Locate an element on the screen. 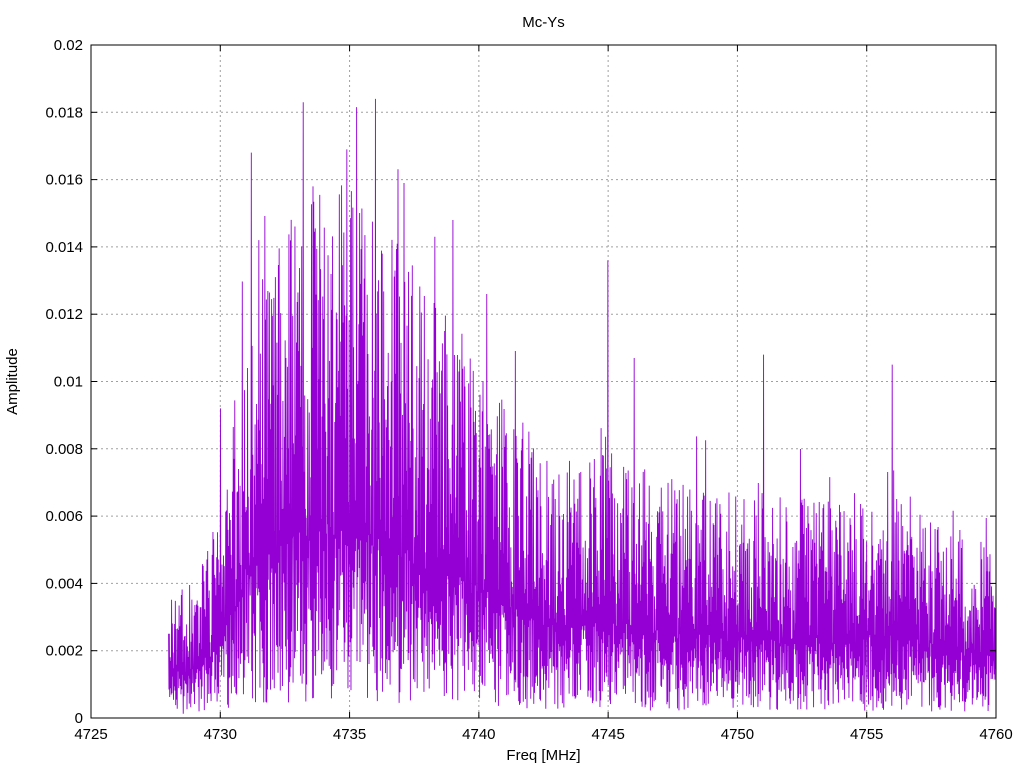 The width and height of the screenshot is (1024, 768). x-tick-label: 4755 is located at coordinates (866, 734).